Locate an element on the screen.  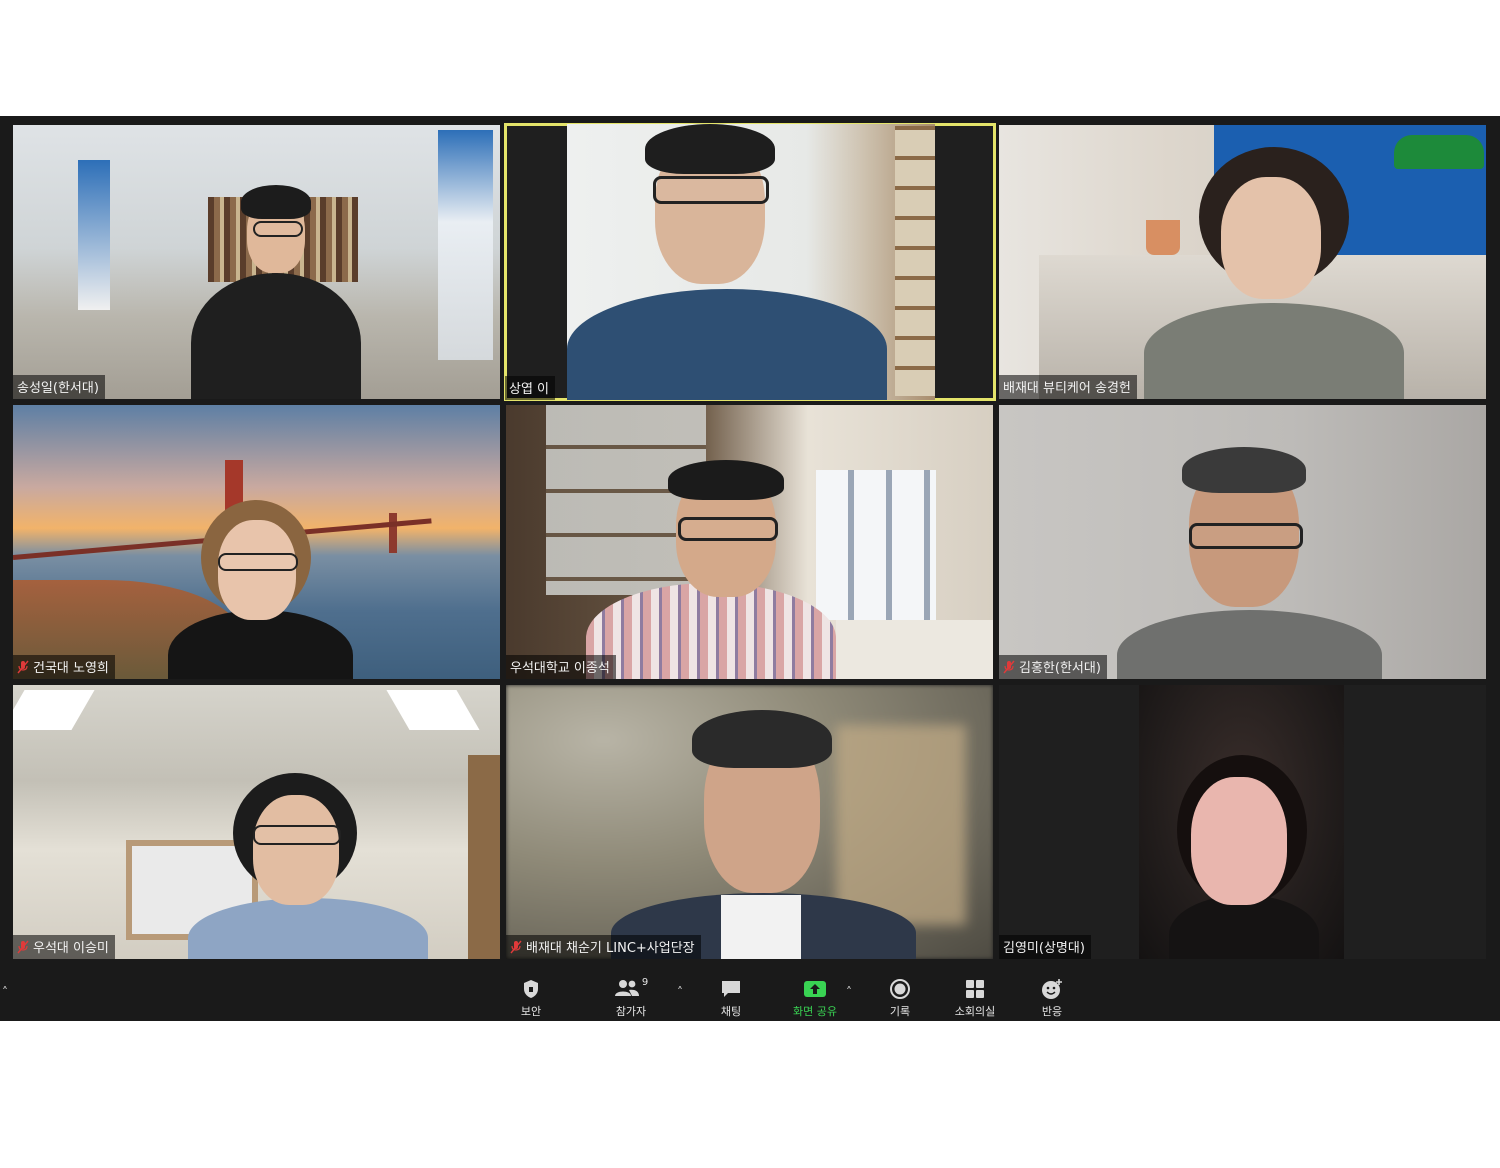
video-tile-7: 우석대 이승미 is located at coordinates (256, 822).